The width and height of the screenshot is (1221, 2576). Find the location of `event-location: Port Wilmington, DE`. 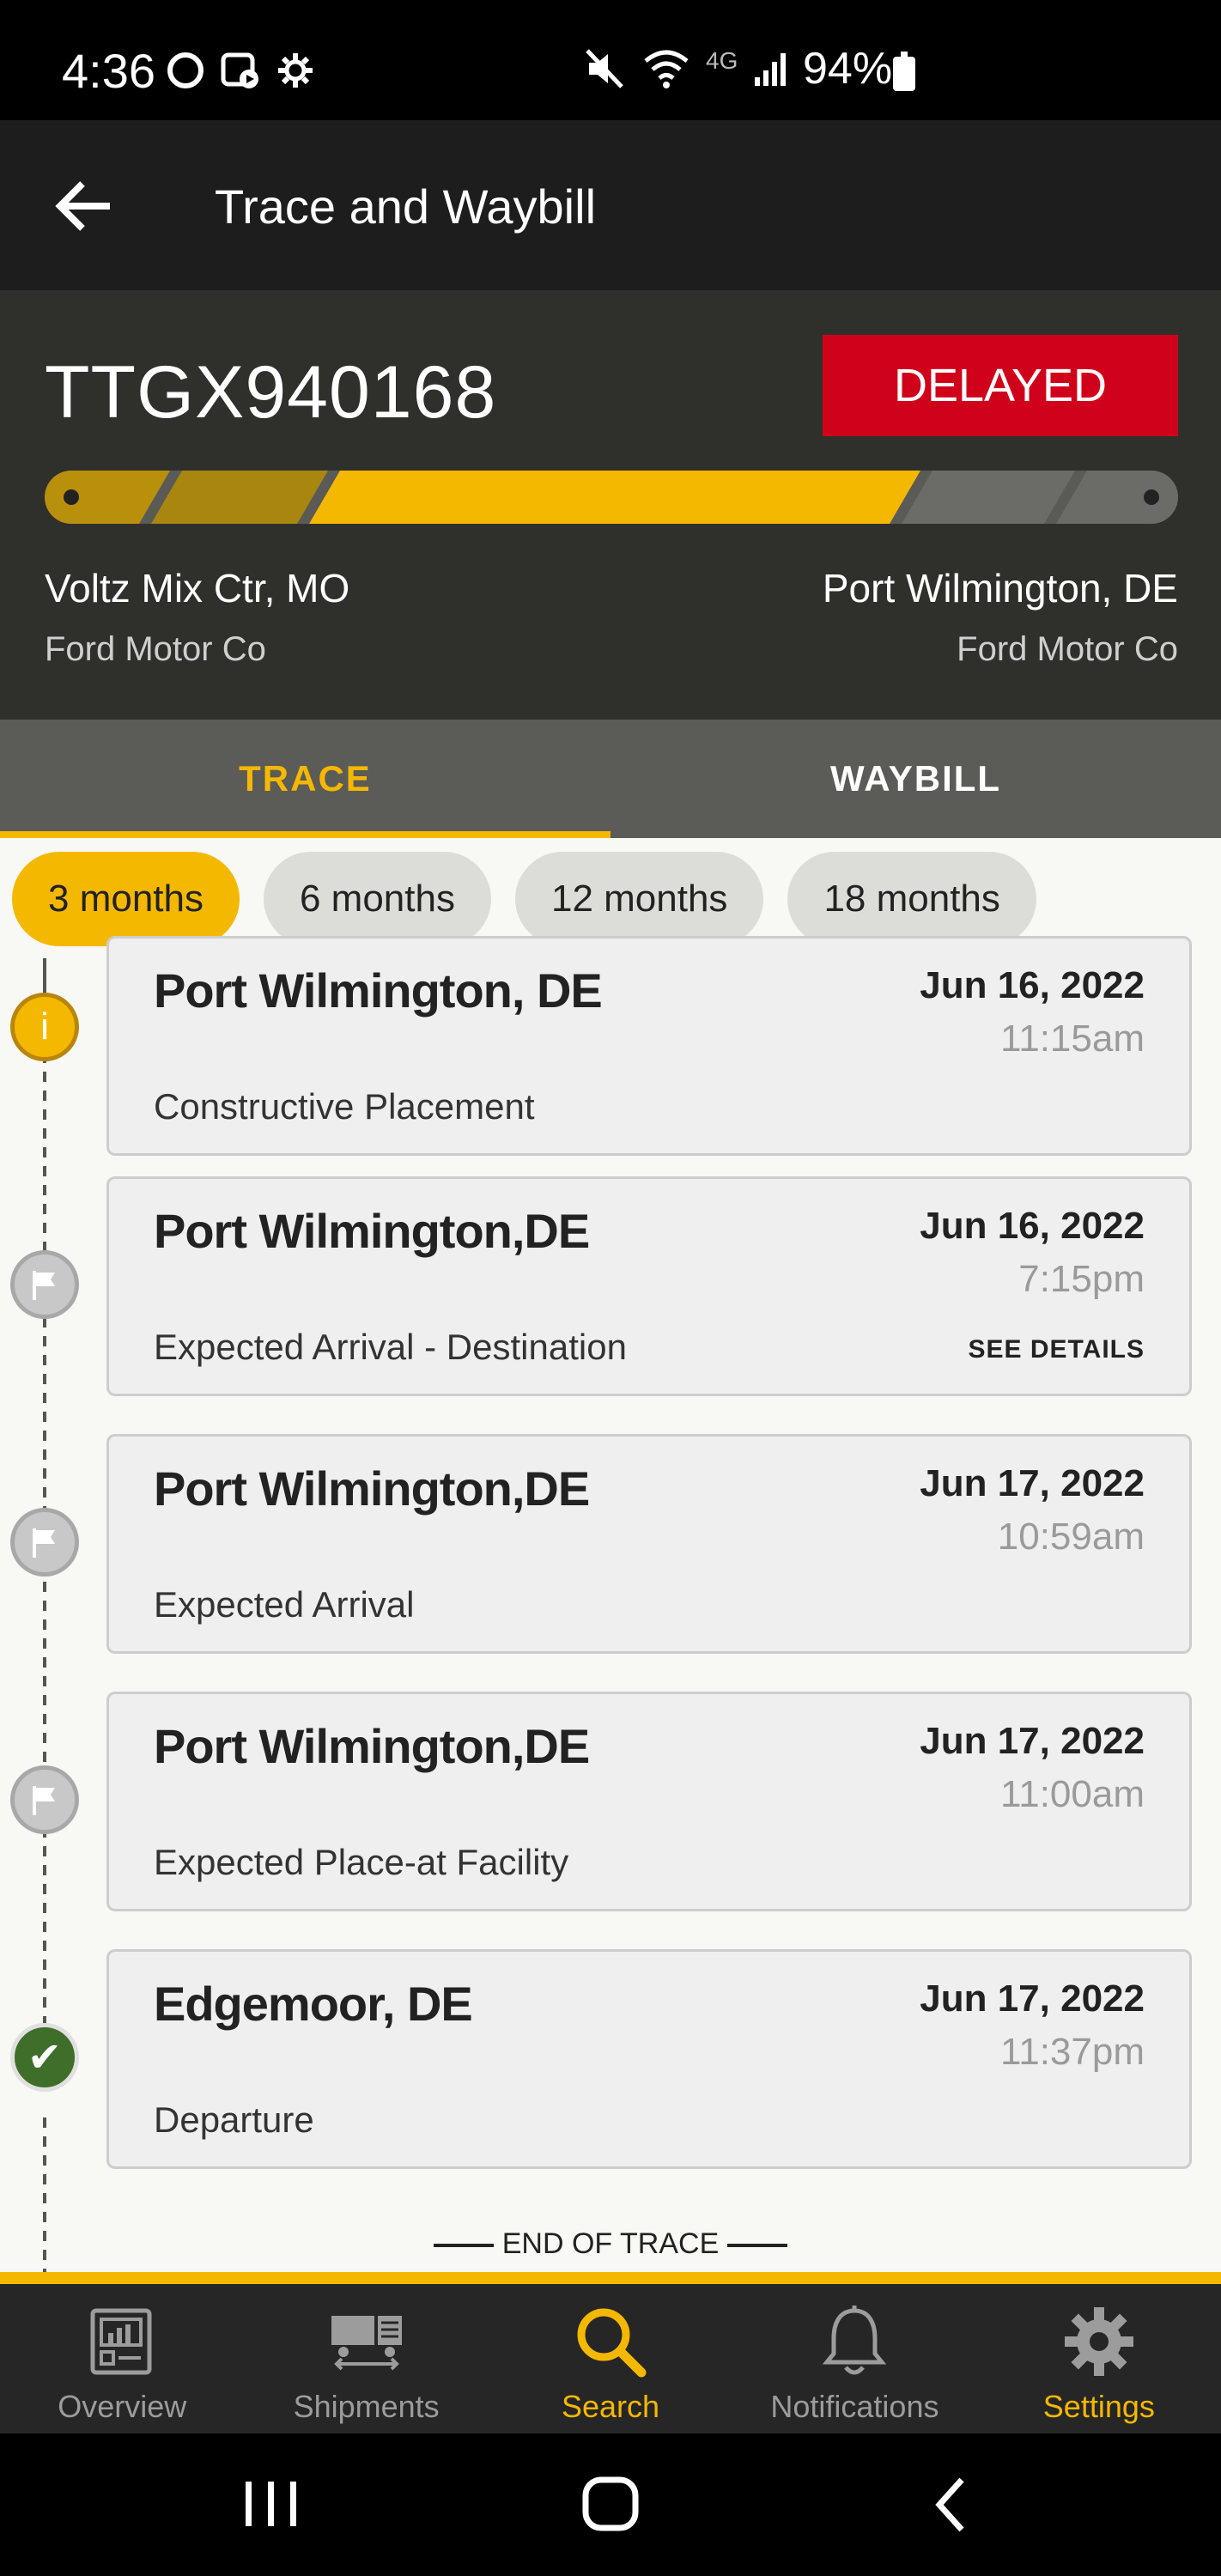

event-location: Port Wilmington, DE is located at coordinates (378, 991).